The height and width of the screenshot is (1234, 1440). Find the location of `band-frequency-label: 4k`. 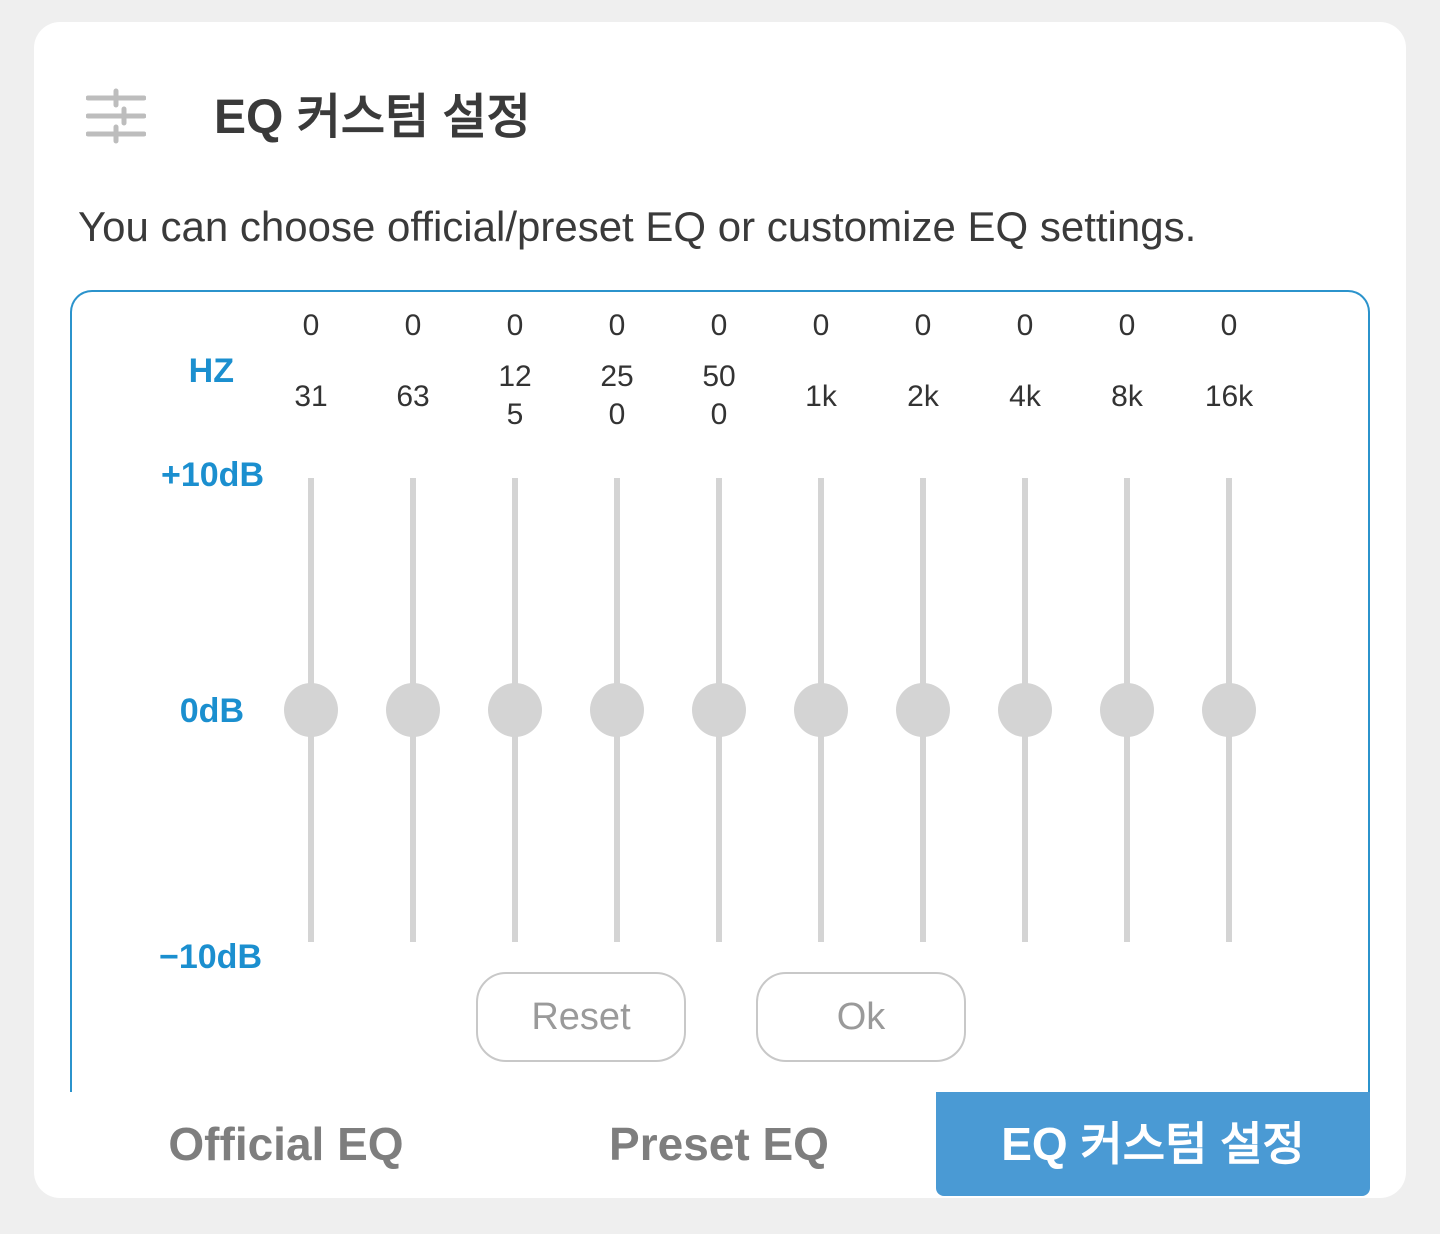

band-frequency-label: 4k is located at coordinates (1025, 397).